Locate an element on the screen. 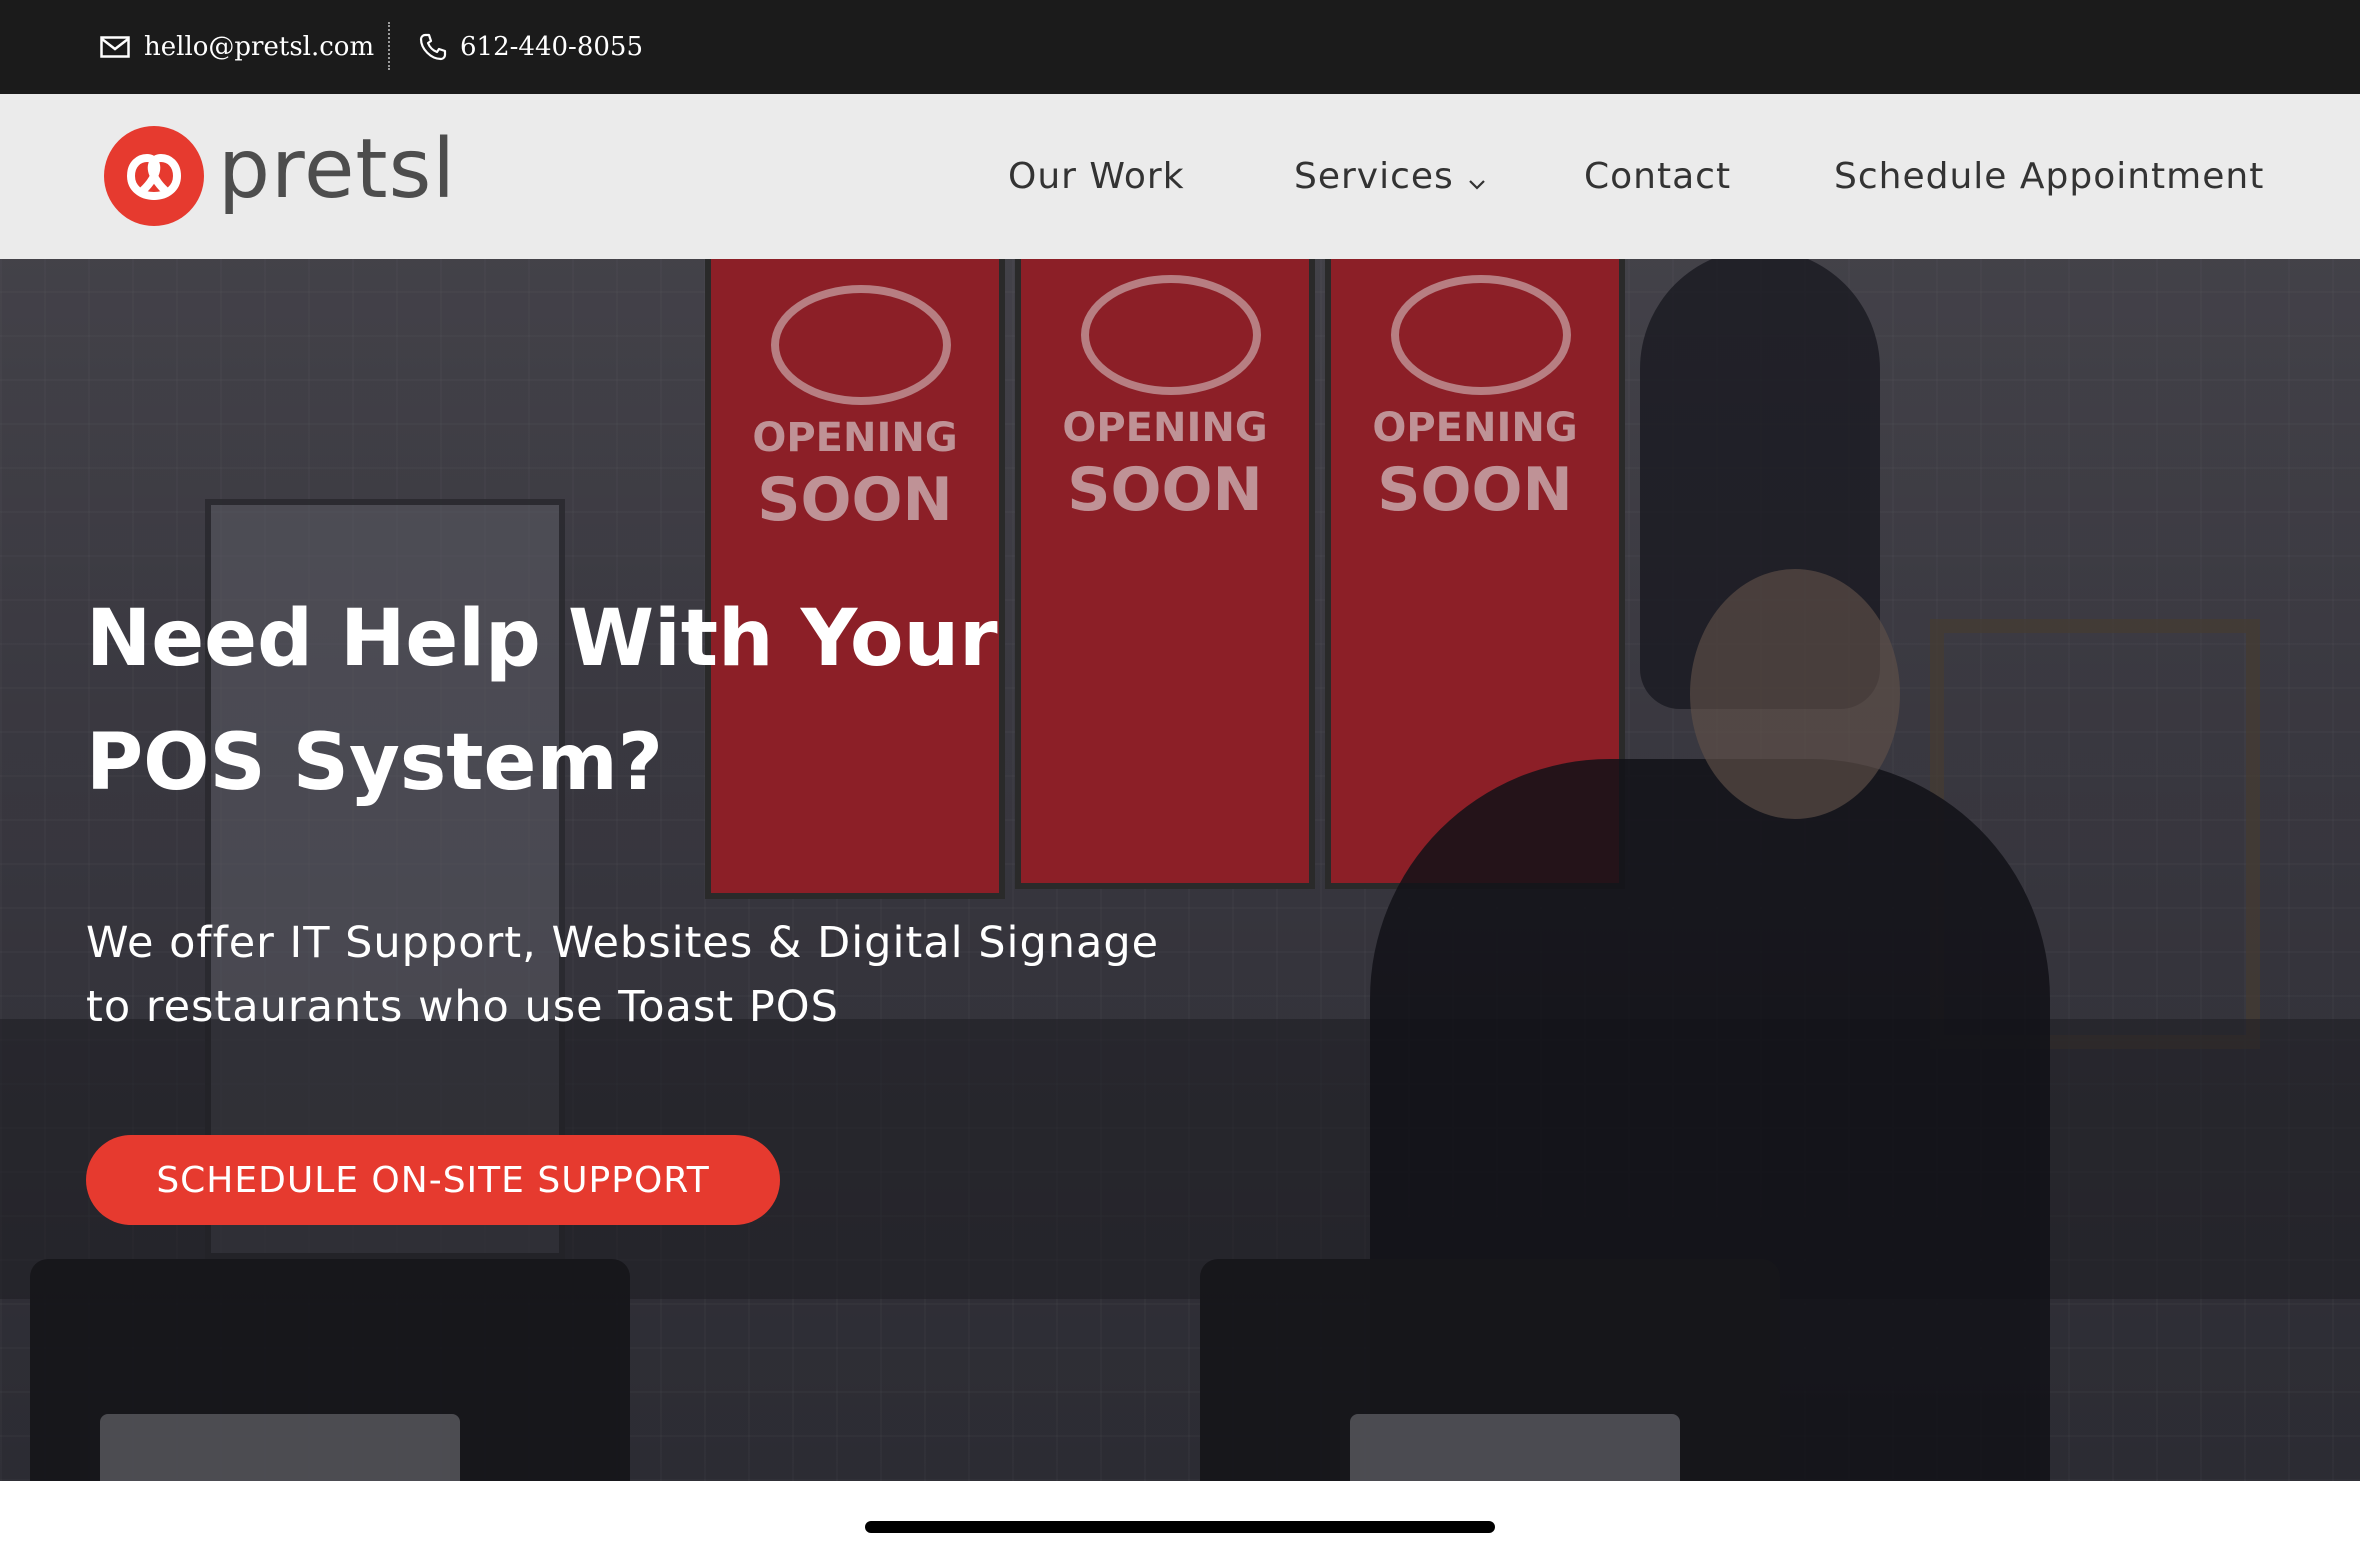 The image size is (2360, 1549). nav-our-work: Our Work is located at coordinates (1096, 176).